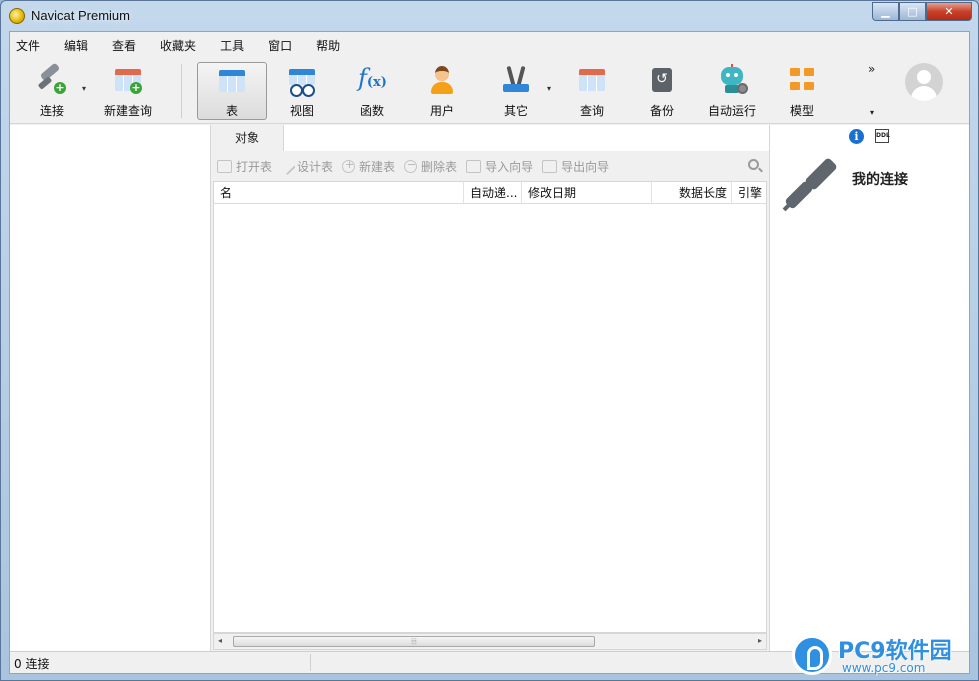 This screenshot has width=979, height=681. I want to click on export-wizard-button: 导出向导, so click(575, 166).